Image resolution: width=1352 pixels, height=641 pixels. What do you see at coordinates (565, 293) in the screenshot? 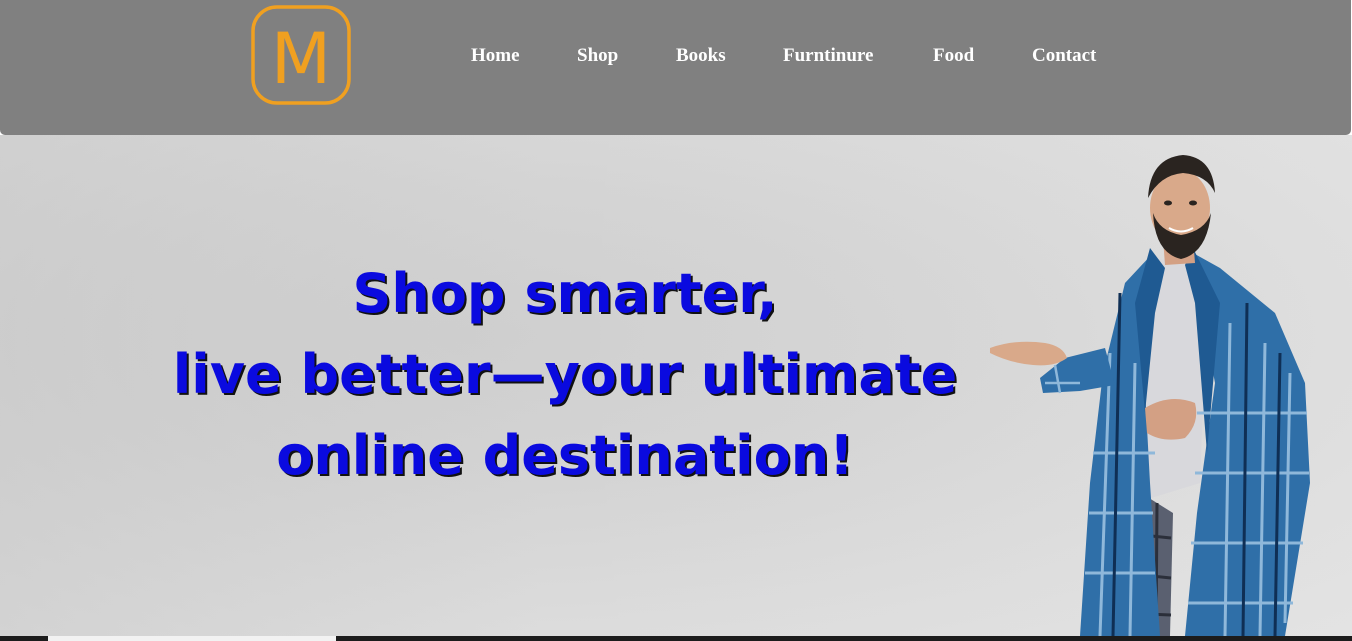
I see `headline-line-1: Shop smarter,` at bounding box center [565, 293].